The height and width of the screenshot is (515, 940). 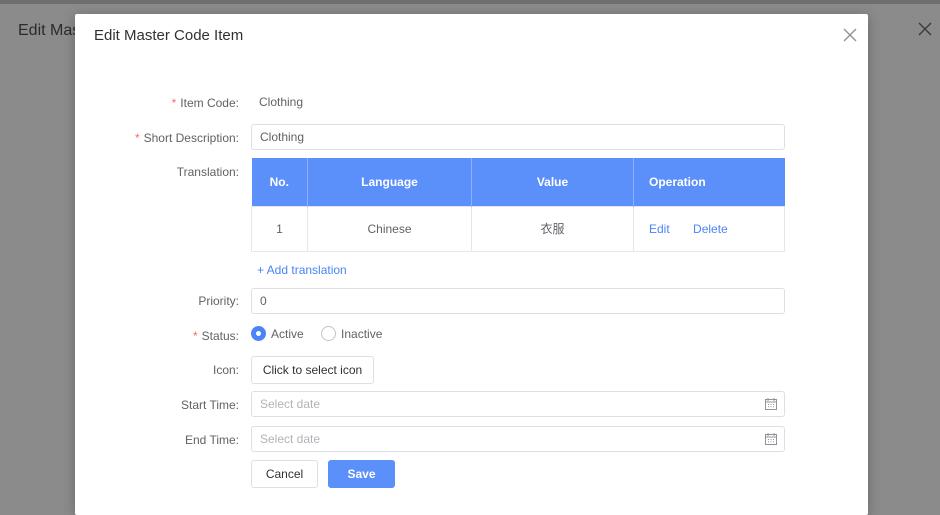 I want to click on radio-checked-icon, so click(x=258, y=333).